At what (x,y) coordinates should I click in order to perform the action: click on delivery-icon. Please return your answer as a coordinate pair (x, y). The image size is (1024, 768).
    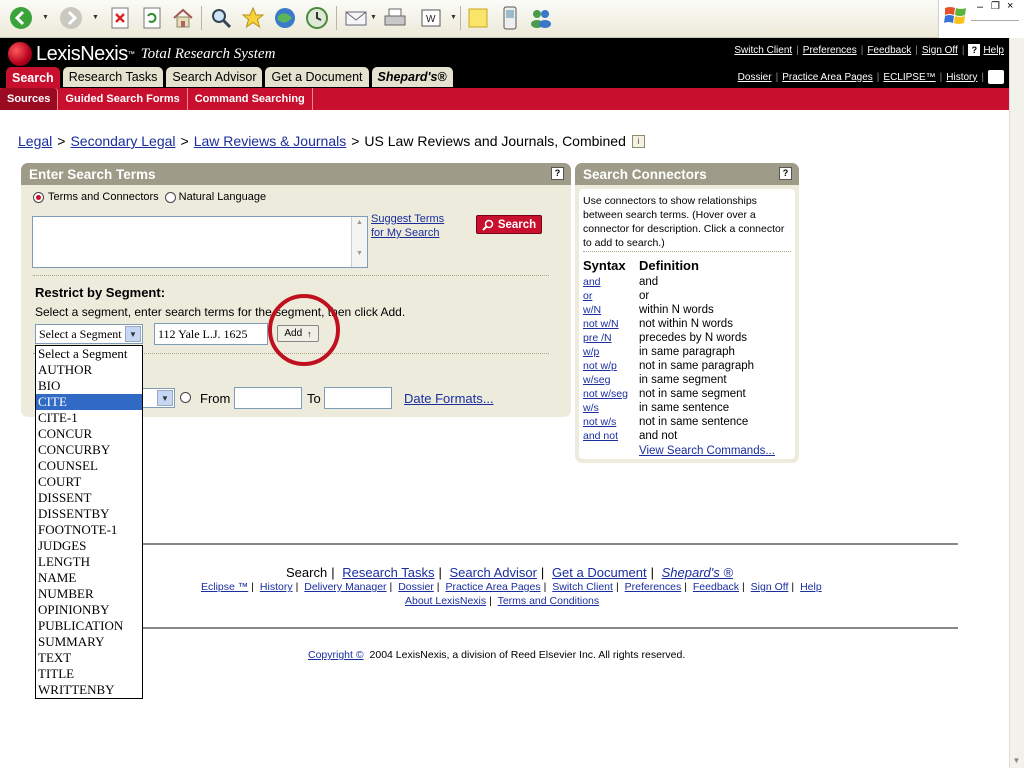
    Looking at the image, I should click on (996, 77).